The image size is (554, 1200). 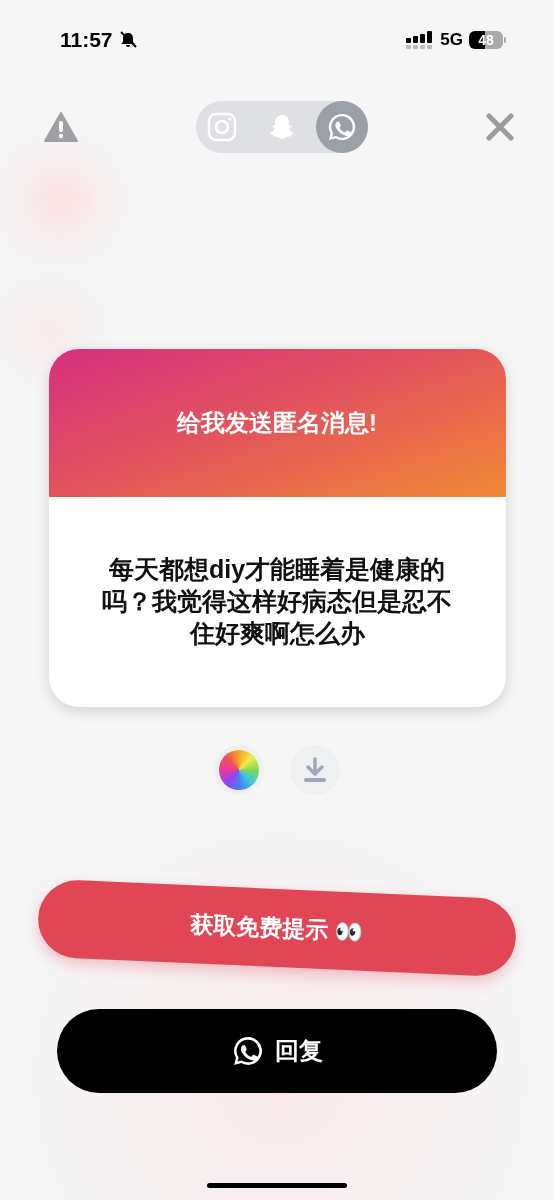 What do you see at coordinates (282, 127) in the screenshot?
I see `ghost-icon` at bounding box center [282, 127].